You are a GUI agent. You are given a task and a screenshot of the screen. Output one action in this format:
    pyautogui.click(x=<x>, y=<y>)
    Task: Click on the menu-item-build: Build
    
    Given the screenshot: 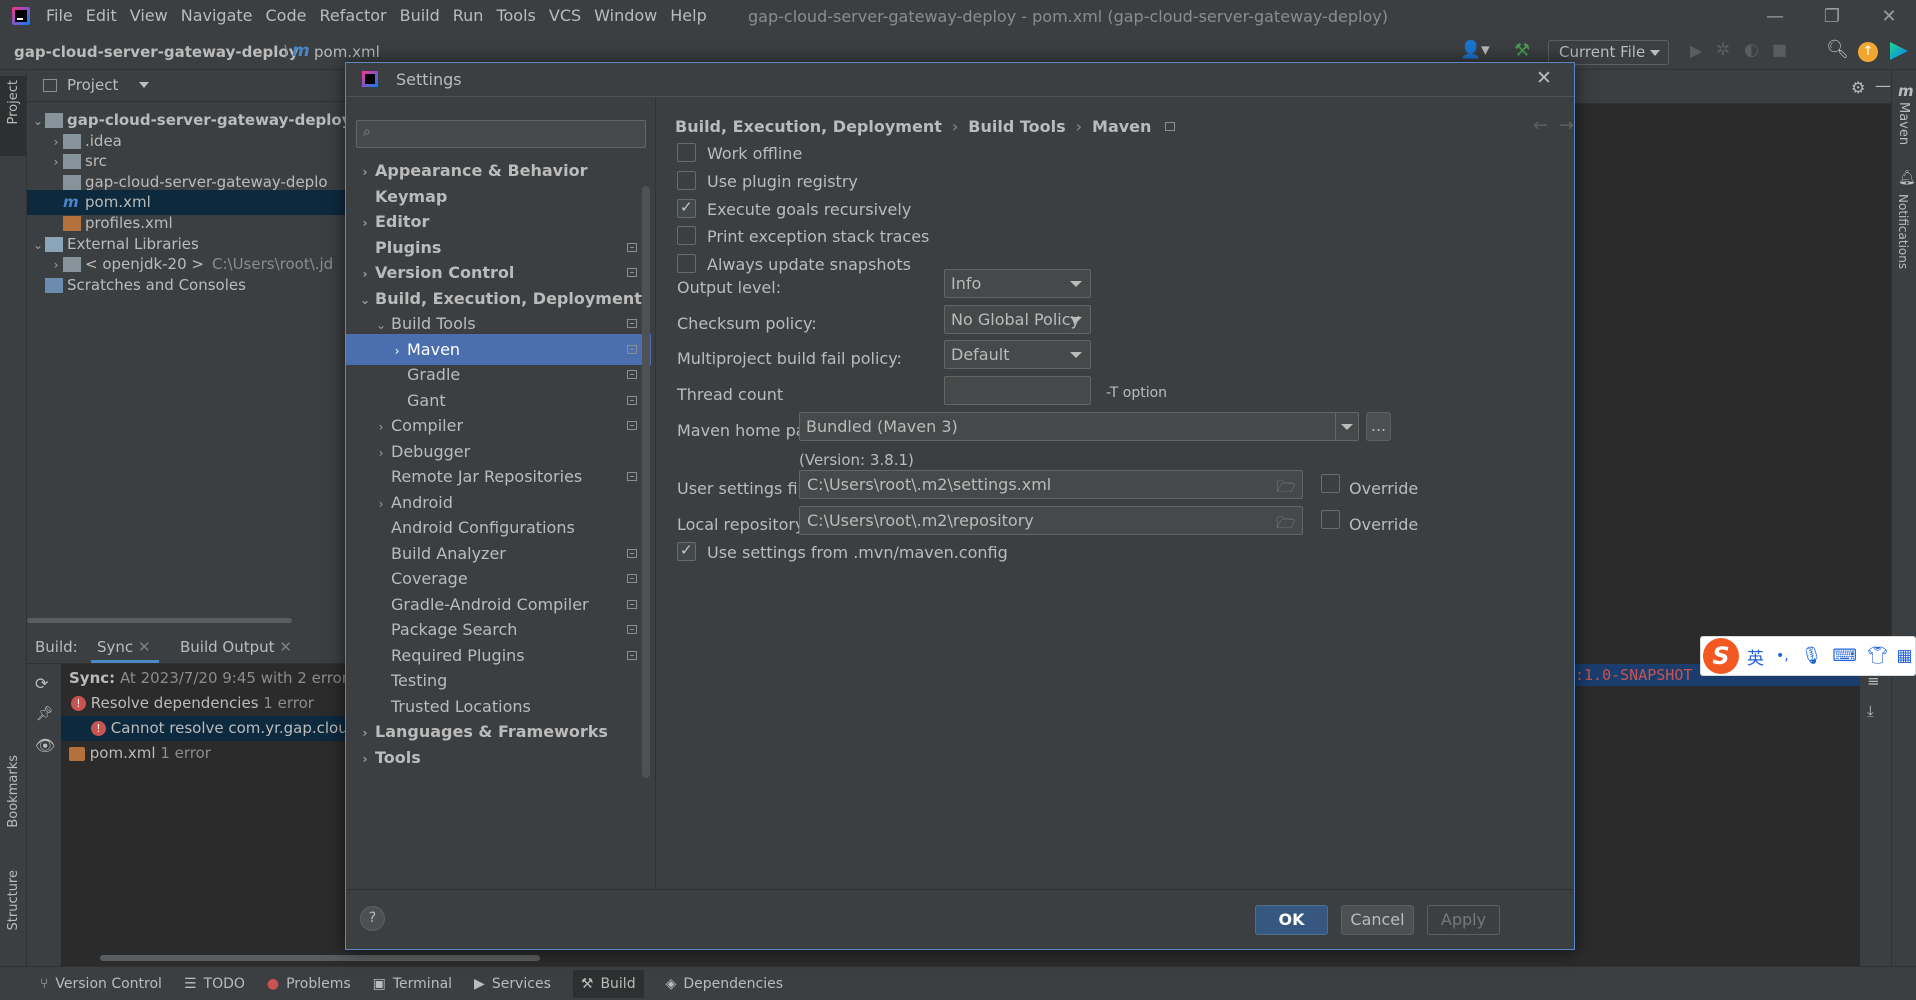 What is the action you would take?
    pyautogui.click(x=420, y=15)
    